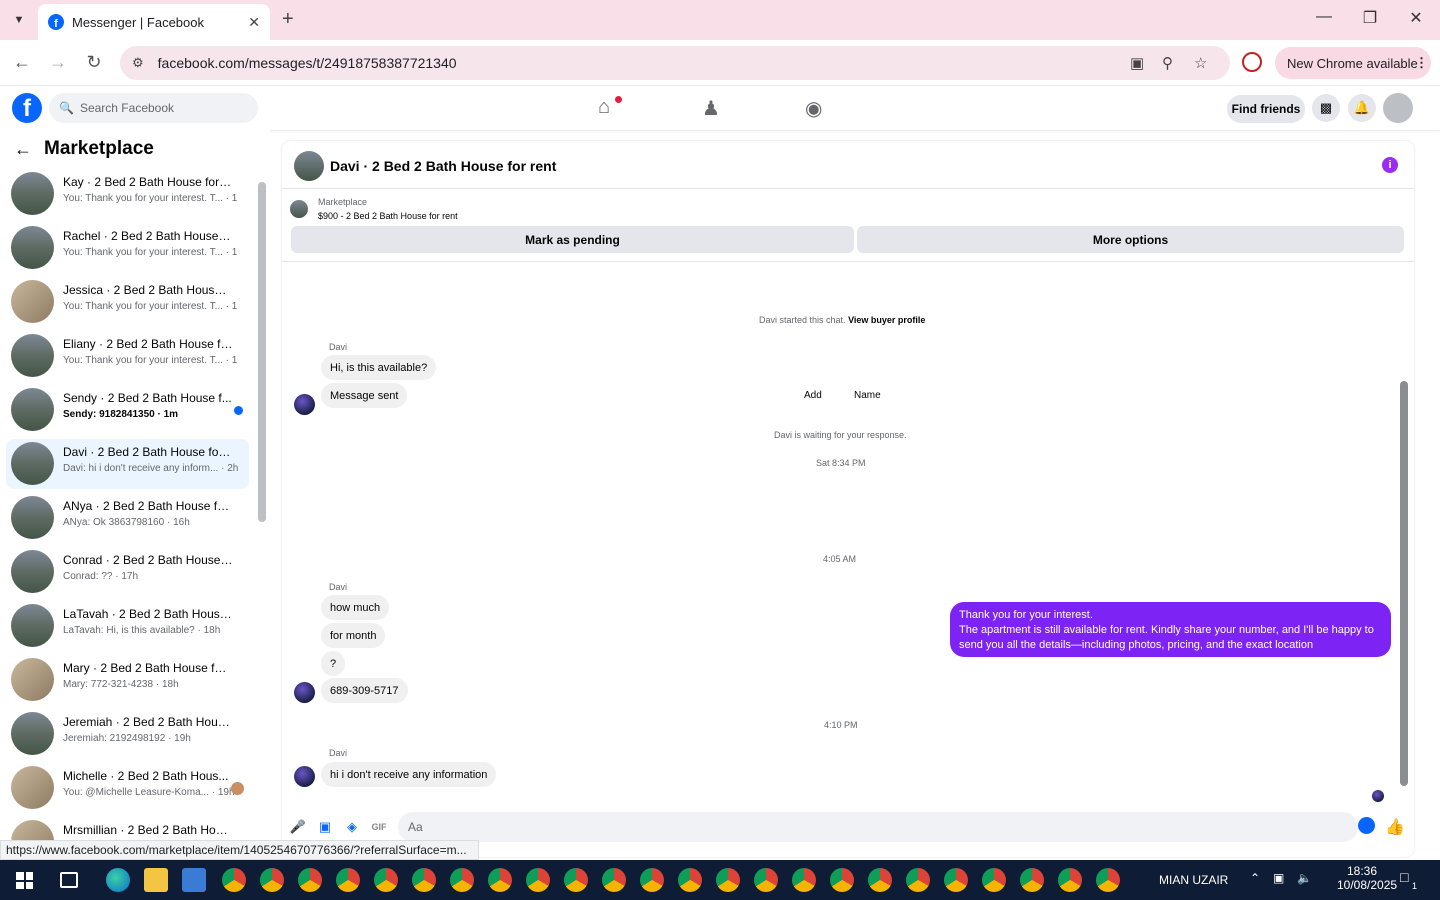 This screenshot has height=900, width=1440. Describe the element at coordinates (1398, 108) in the screenshot. I see `account-avatar` at that location.